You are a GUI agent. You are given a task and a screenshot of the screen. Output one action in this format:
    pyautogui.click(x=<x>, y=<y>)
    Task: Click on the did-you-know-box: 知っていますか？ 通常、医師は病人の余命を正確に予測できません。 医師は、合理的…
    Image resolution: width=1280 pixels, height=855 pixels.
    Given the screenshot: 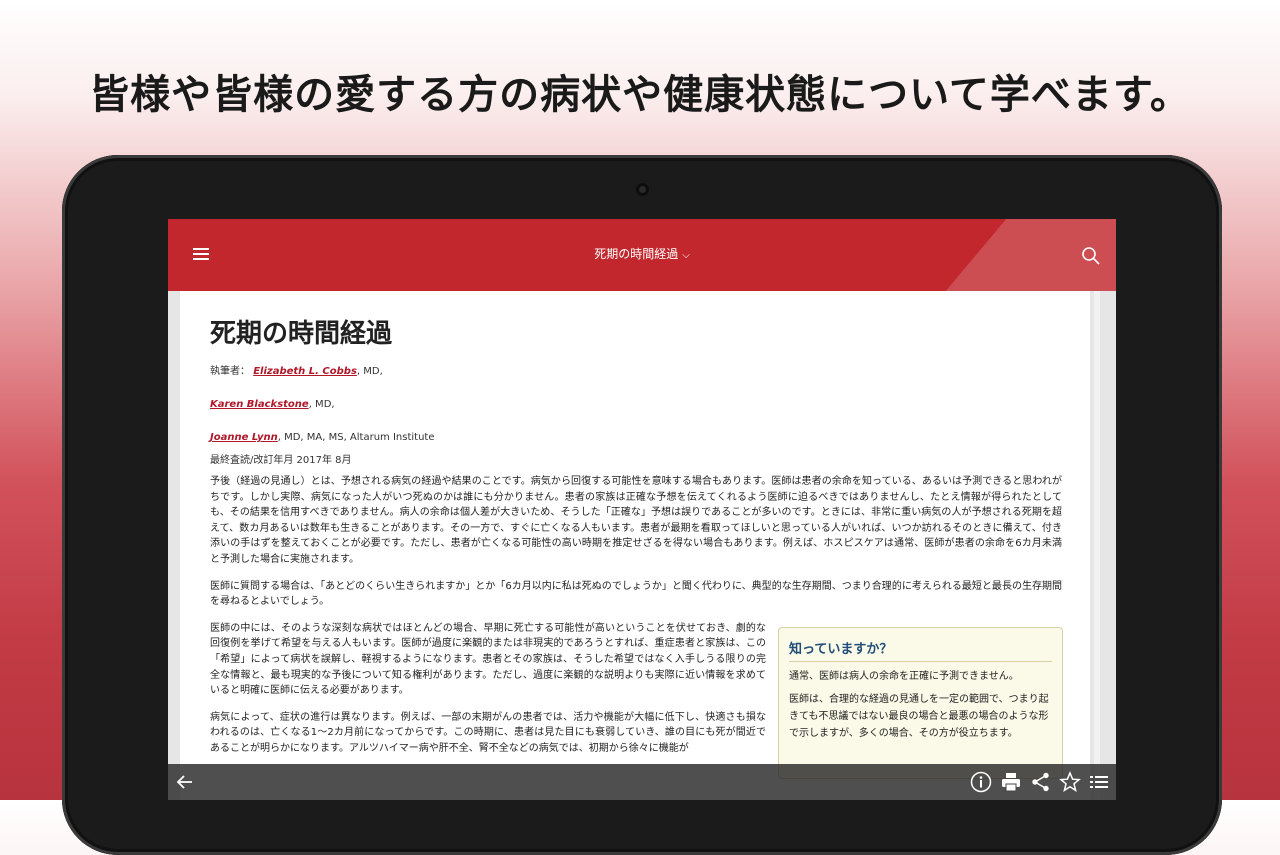 What is the action you would take?
    pyautogui.click(x=920, y=702)
    